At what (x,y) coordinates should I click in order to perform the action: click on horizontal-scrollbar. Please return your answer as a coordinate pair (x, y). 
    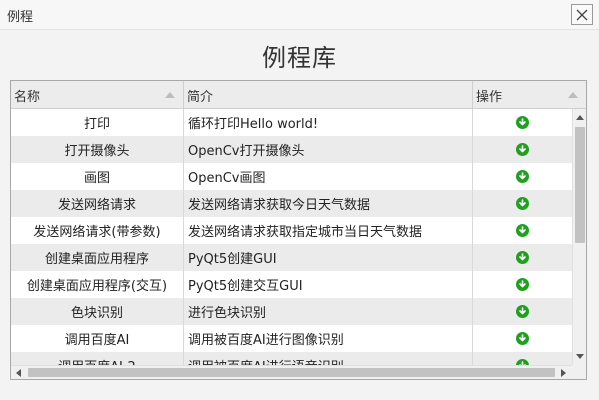
    Looking at the image, I should click on (291, 372).